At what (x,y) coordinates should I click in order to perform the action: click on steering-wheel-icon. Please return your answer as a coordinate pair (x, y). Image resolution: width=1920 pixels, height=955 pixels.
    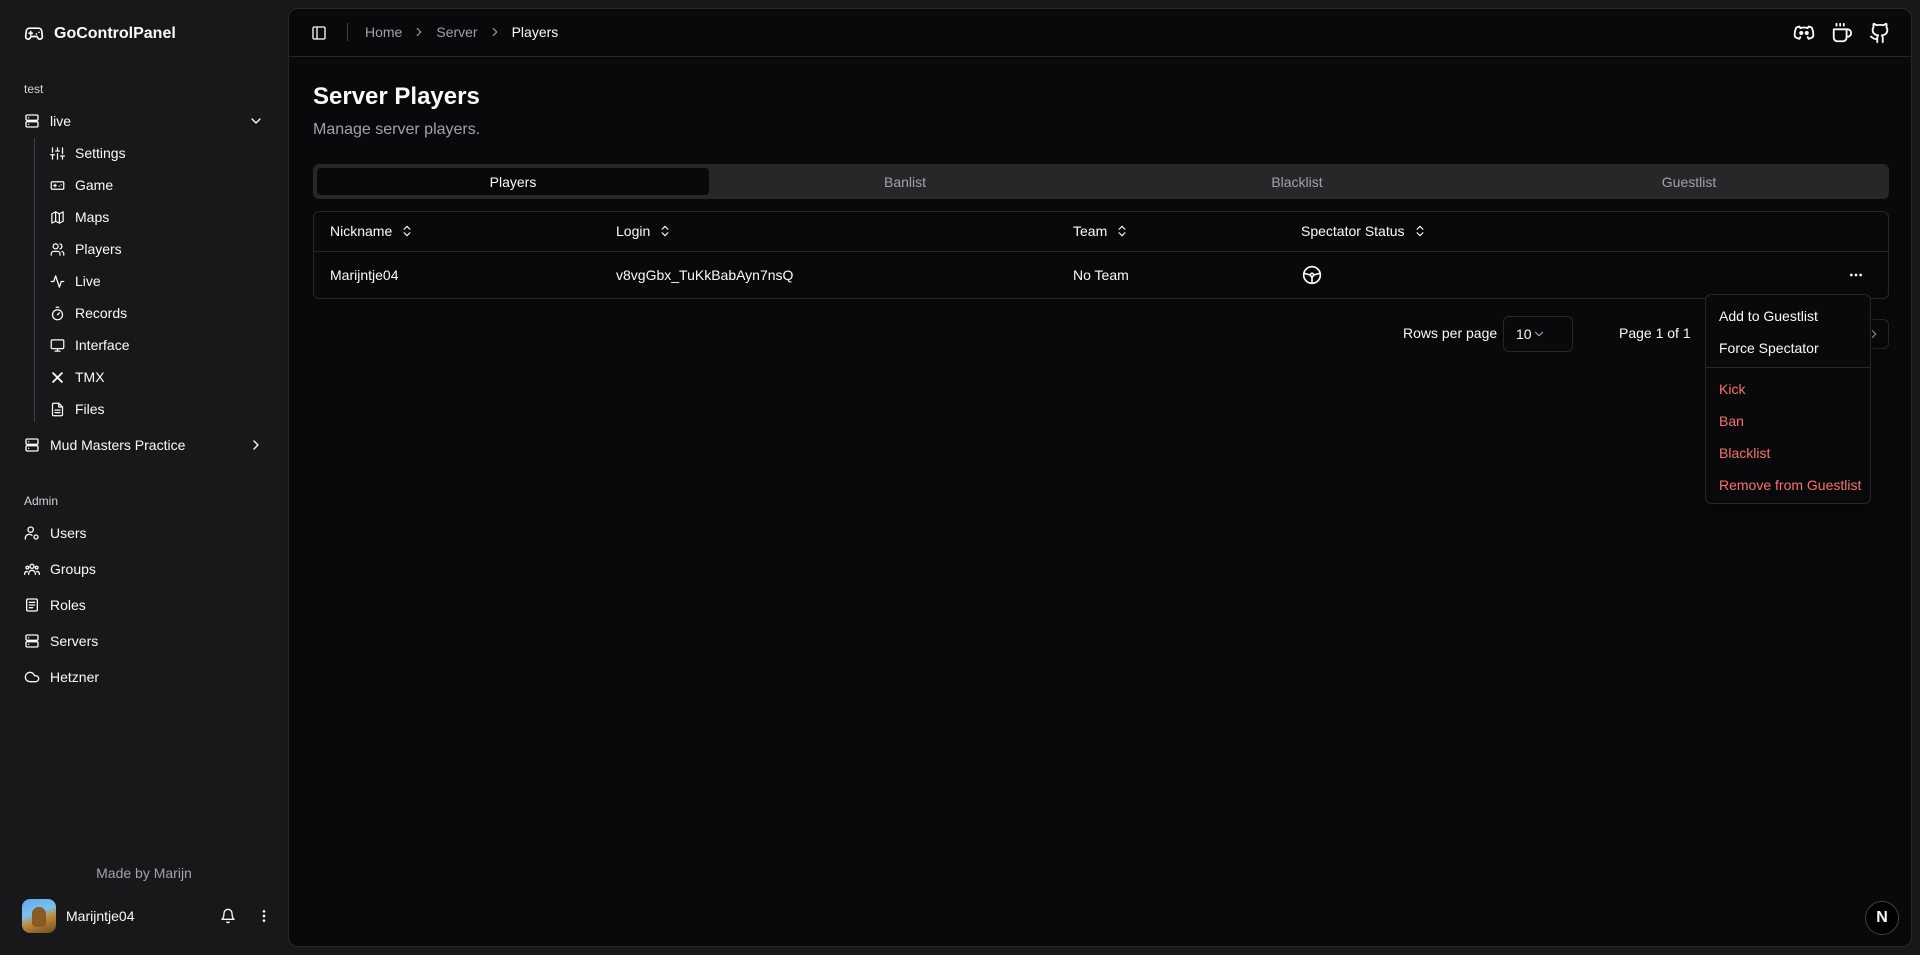
    Looking at the image, I should click on (1312, 275).